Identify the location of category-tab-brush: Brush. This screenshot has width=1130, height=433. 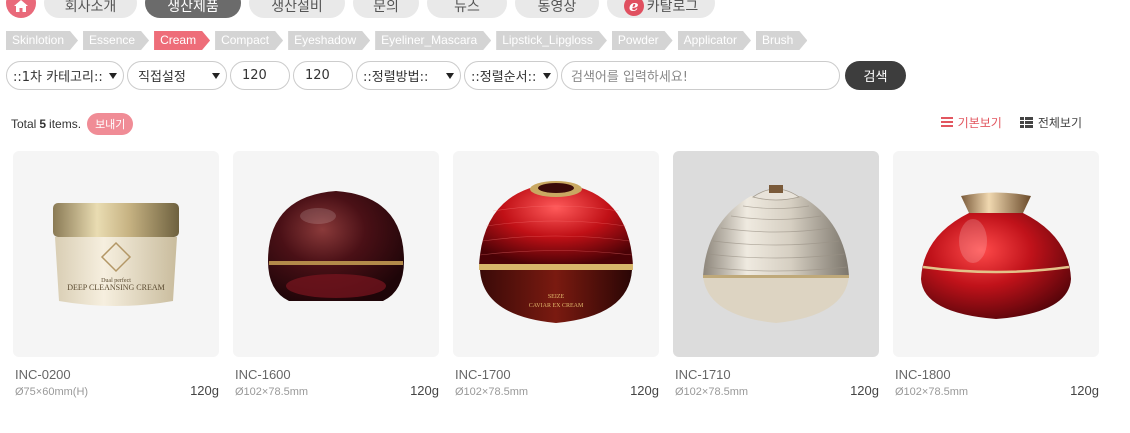
(781, 40).